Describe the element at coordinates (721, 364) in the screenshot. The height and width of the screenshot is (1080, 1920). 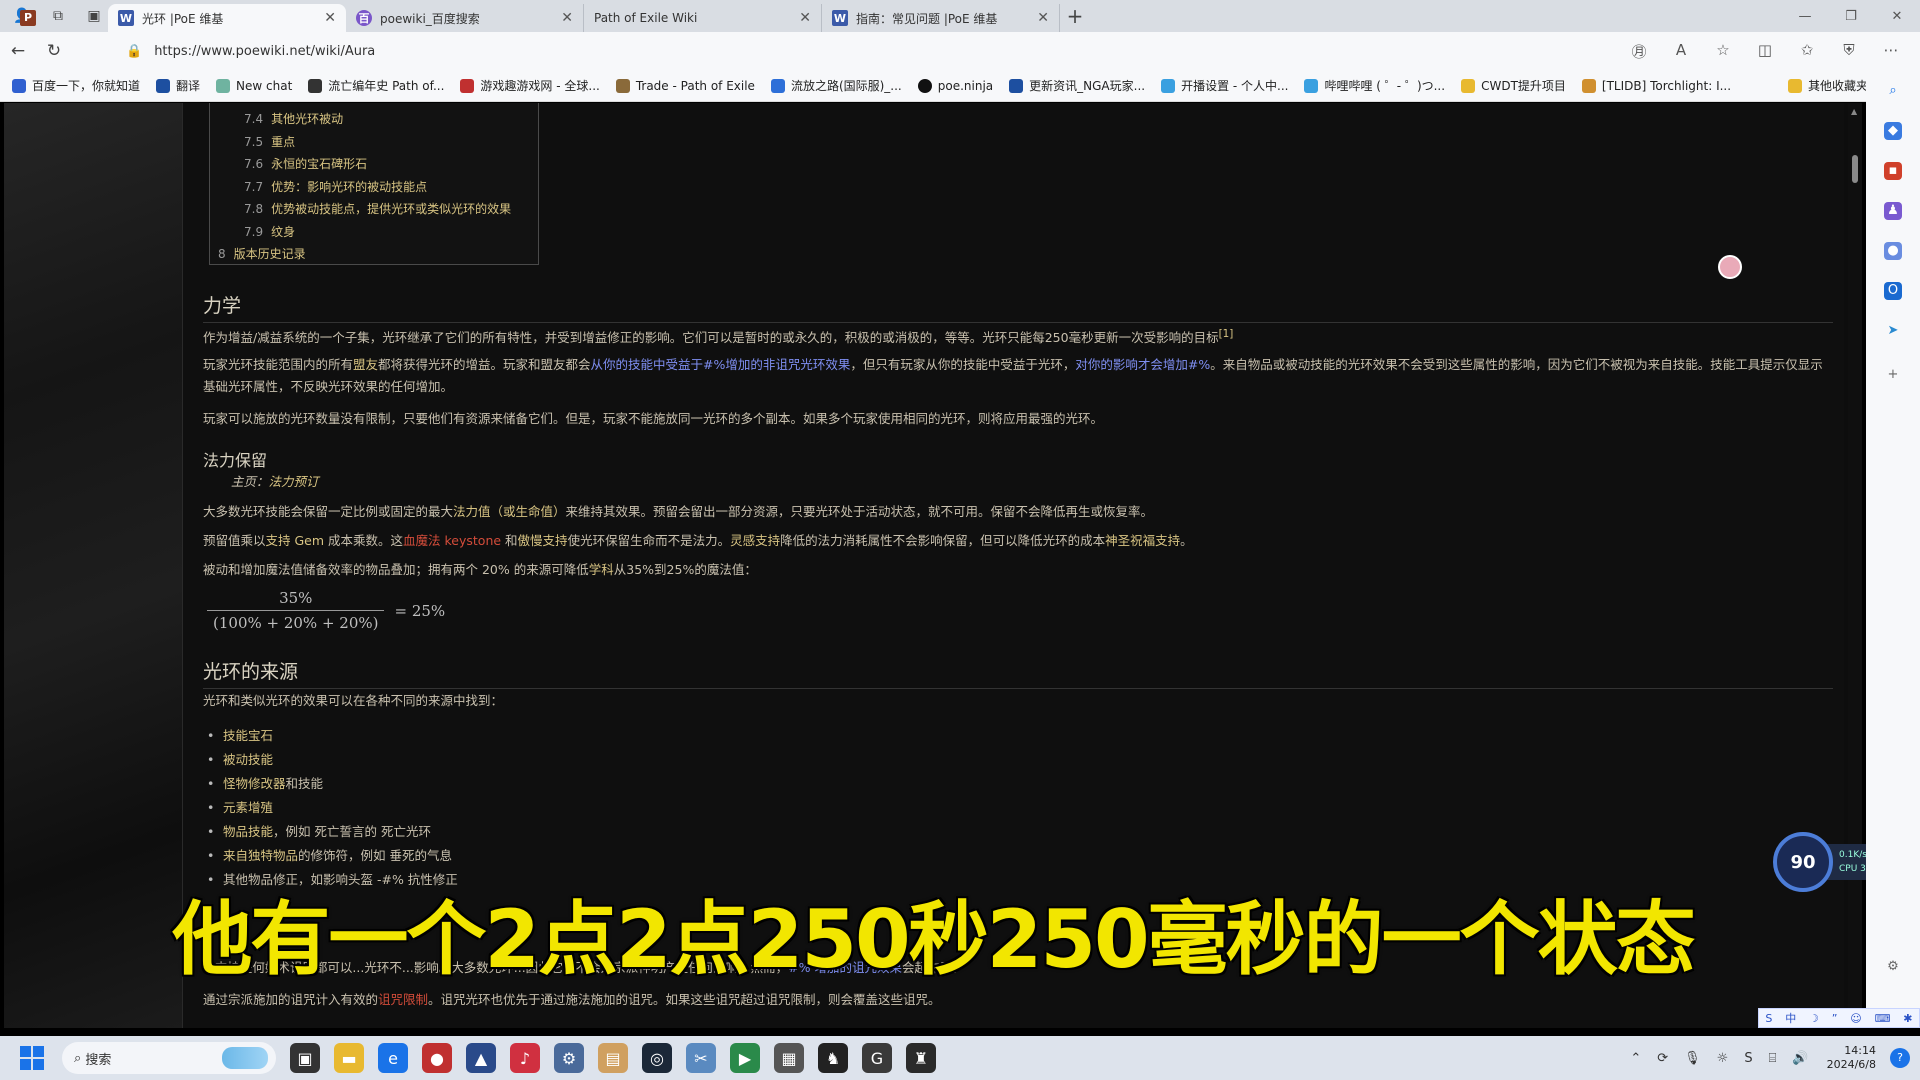
I see `aura-effect-link: 从你的技能中受益于#%增加的非诅咒光环效果` at that location.